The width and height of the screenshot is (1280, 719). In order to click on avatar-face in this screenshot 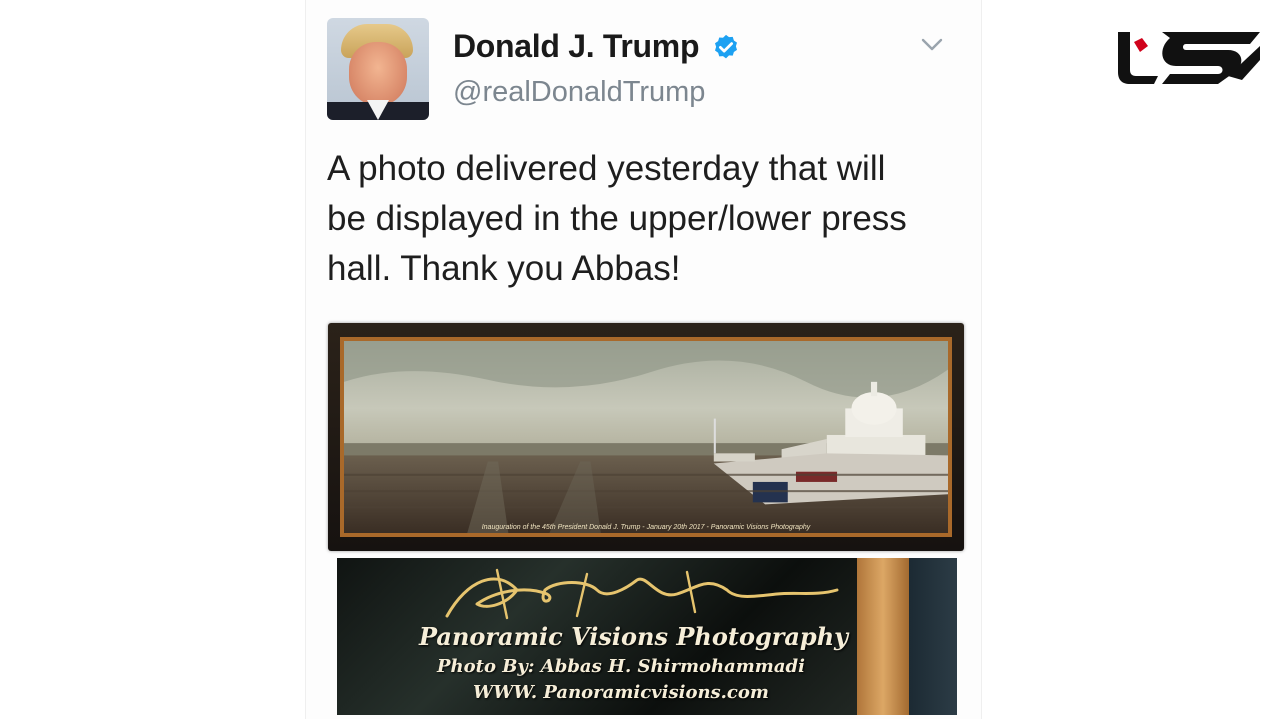, I will do `click(378, 74)`.